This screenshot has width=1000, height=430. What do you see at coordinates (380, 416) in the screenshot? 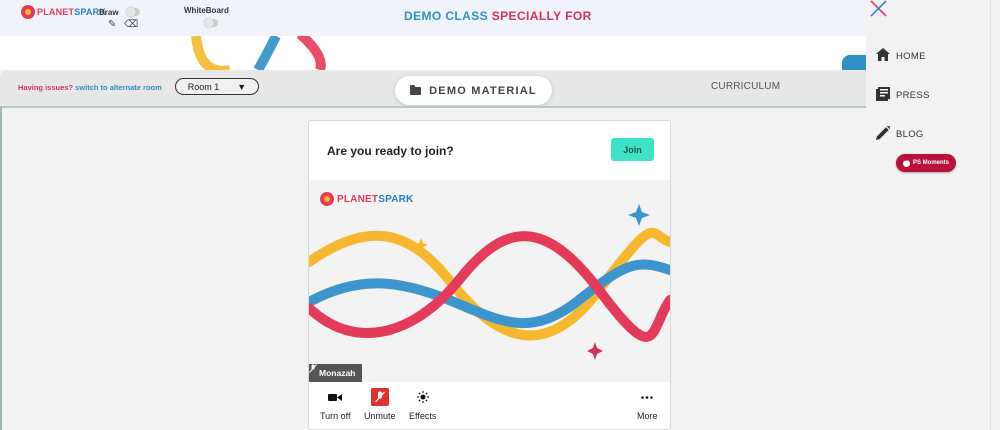
I see `unmute-label: Unmute` at bounding box center [380, 416].